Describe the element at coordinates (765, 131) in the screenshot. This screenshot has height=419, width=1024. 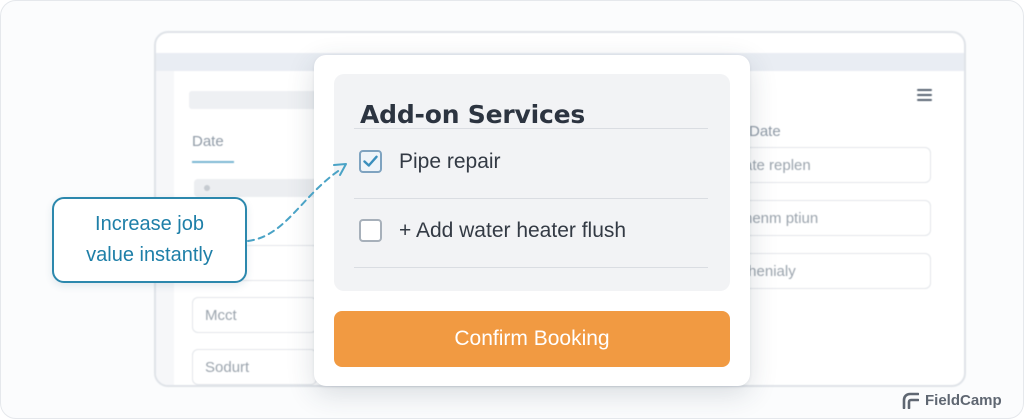
I see `background-date-label: Date` at that location.